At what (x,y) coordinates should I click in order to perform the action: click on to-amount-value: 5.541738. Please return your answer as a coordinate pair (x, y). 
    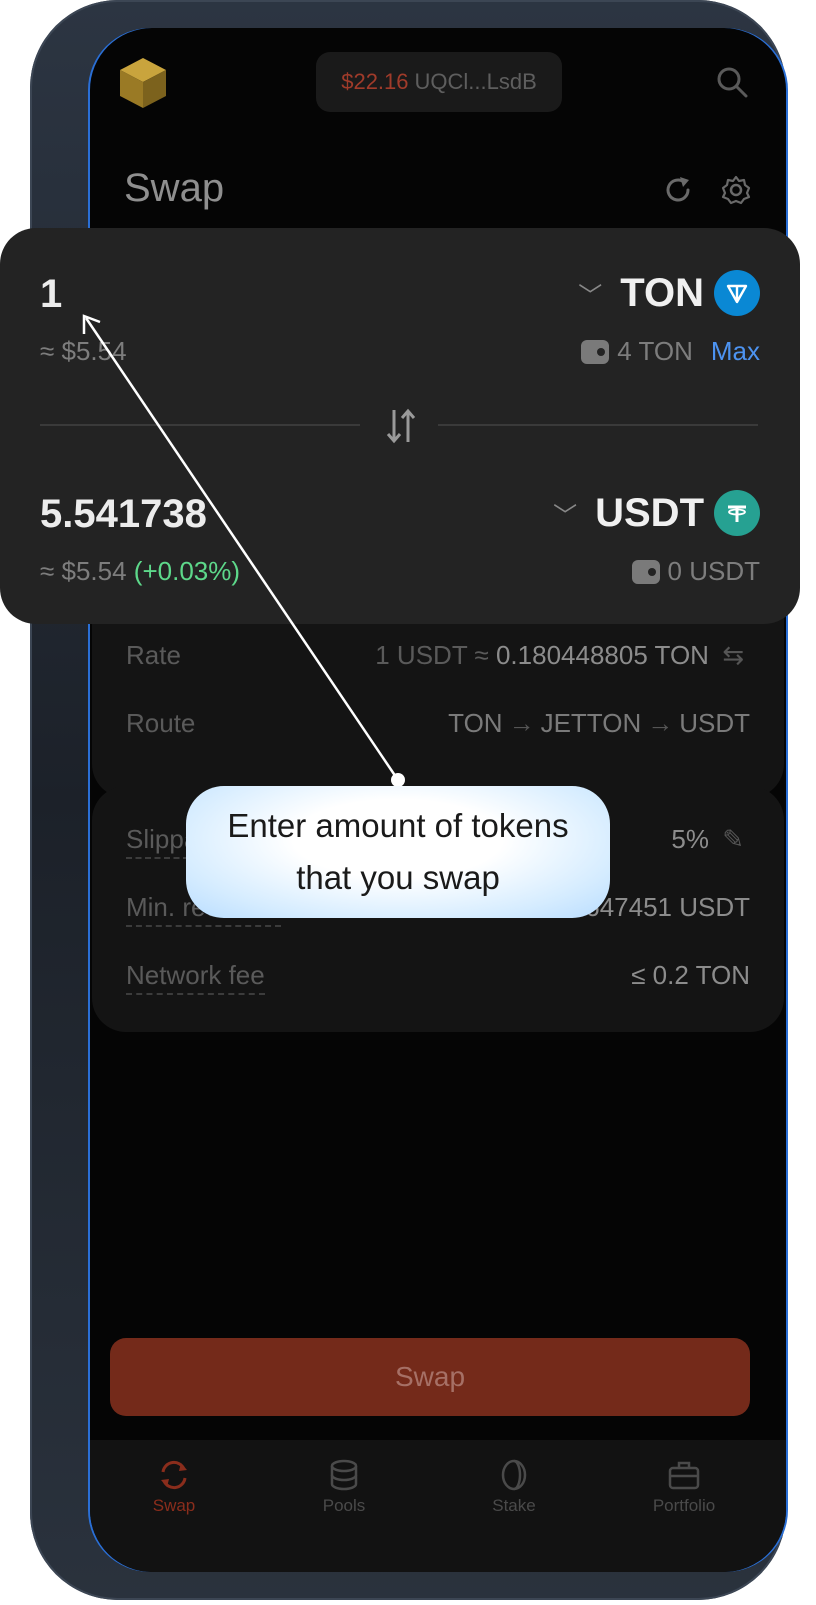
    Looking at the image, I should click on (123, 514).